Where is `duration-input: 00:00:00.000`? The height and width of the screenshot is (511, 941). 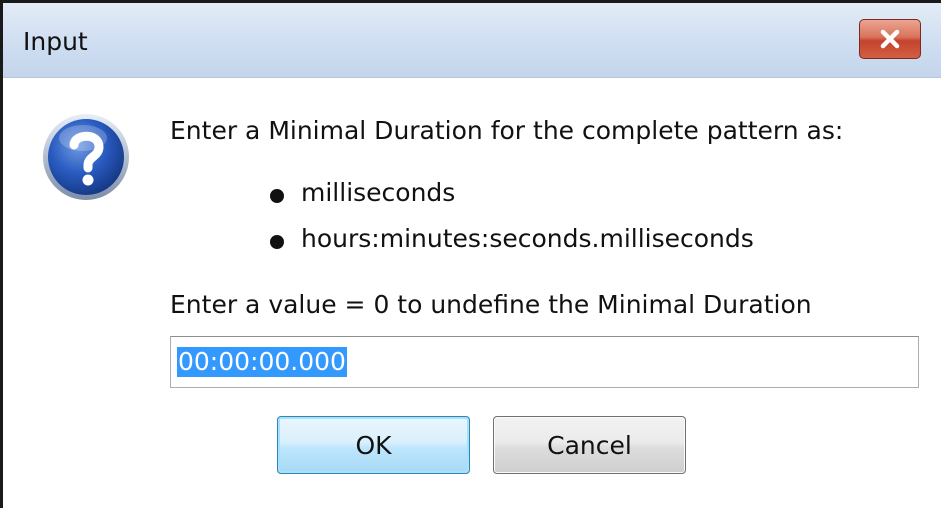
duration-input: 00:00:00.000 is located at coordinates (544, 362).